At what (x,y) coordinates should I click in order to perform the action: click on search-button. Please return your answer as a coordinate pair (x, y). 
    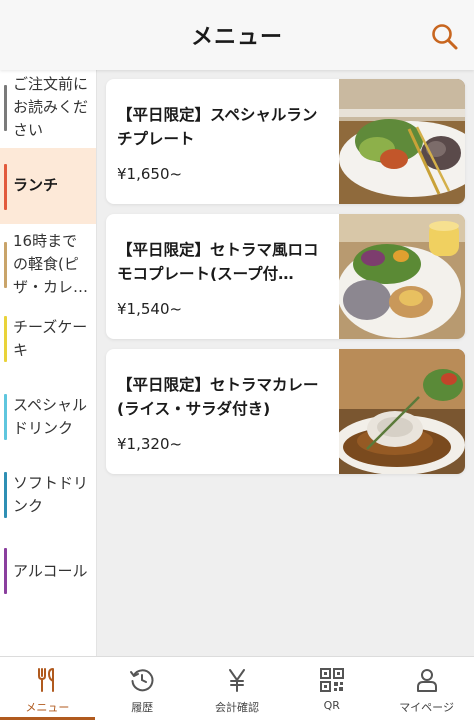
    Looking at the image, I should click on (445, 37).